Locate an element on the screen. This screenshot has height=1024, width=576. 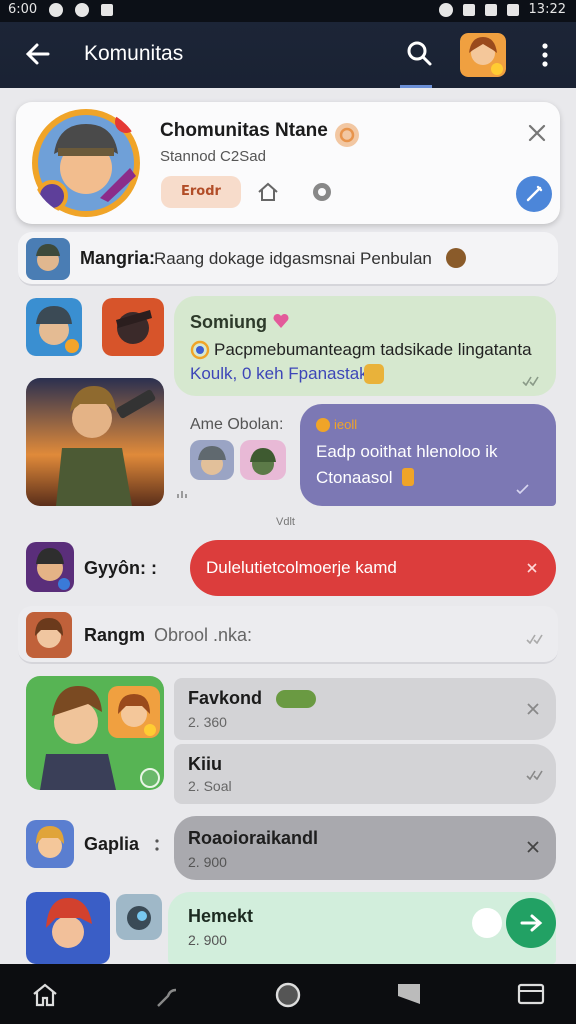
back-arrow-icon is located at coordinates (38, 54).